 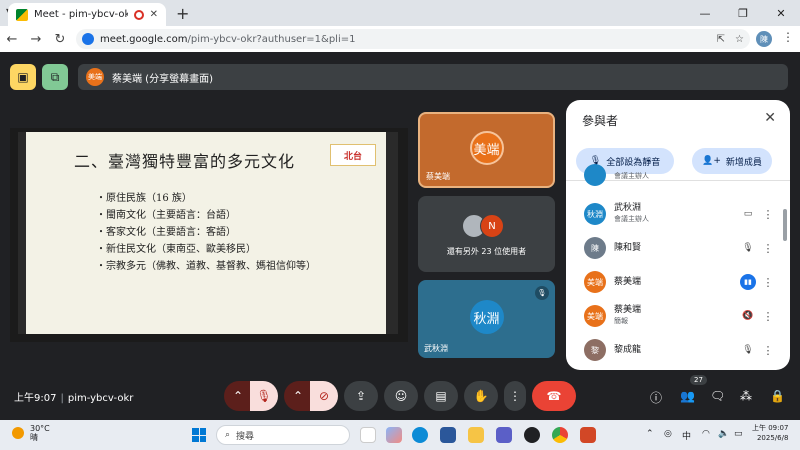 What do you see at coordinates (283, 435) in the screenshot?
I see `taskbar-search-input: ⌕ 搜尋` at bounding box center [283, 435].